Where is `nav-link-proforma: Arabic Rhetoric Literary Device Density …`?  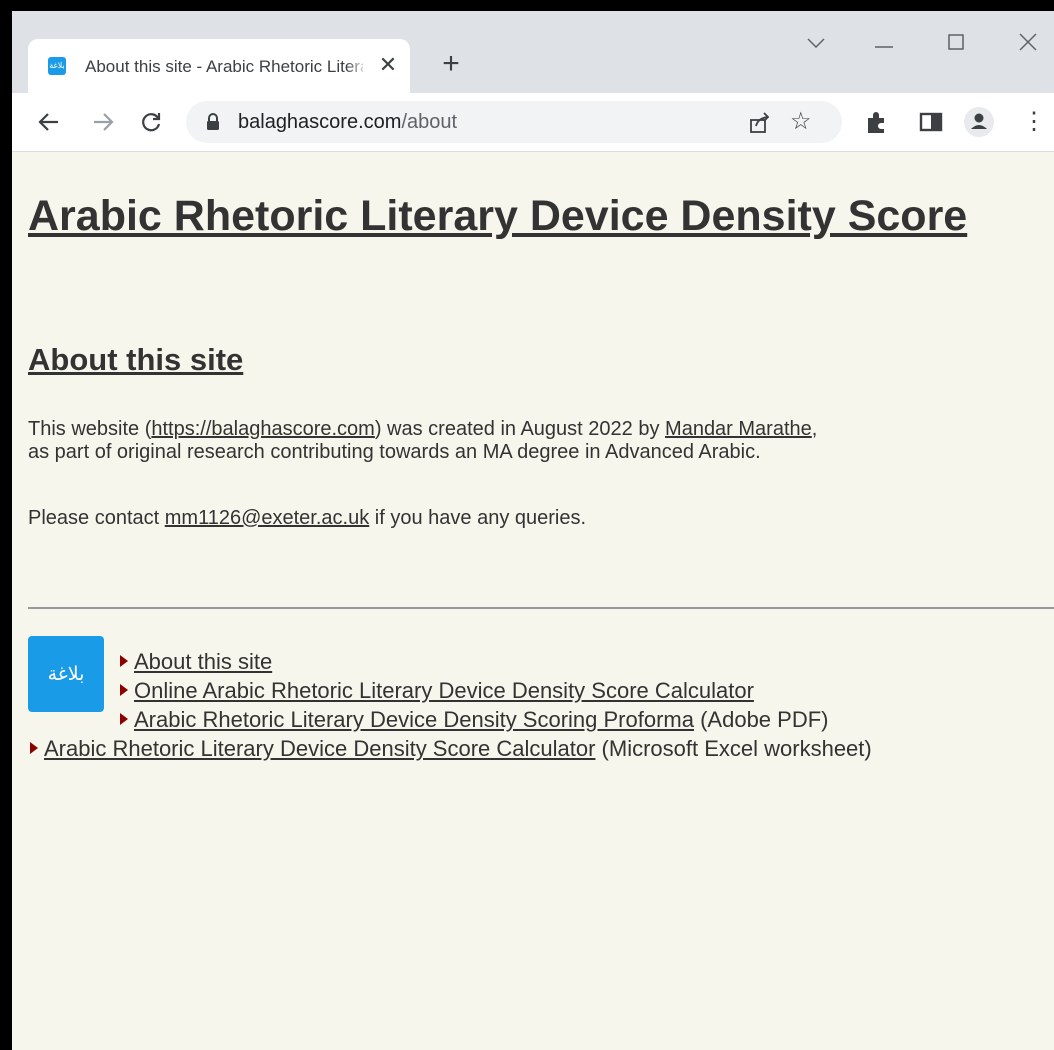 nav-link-proforma: Arabic Rhetoric Literary Device Density … is located at coordinates (414, 719).